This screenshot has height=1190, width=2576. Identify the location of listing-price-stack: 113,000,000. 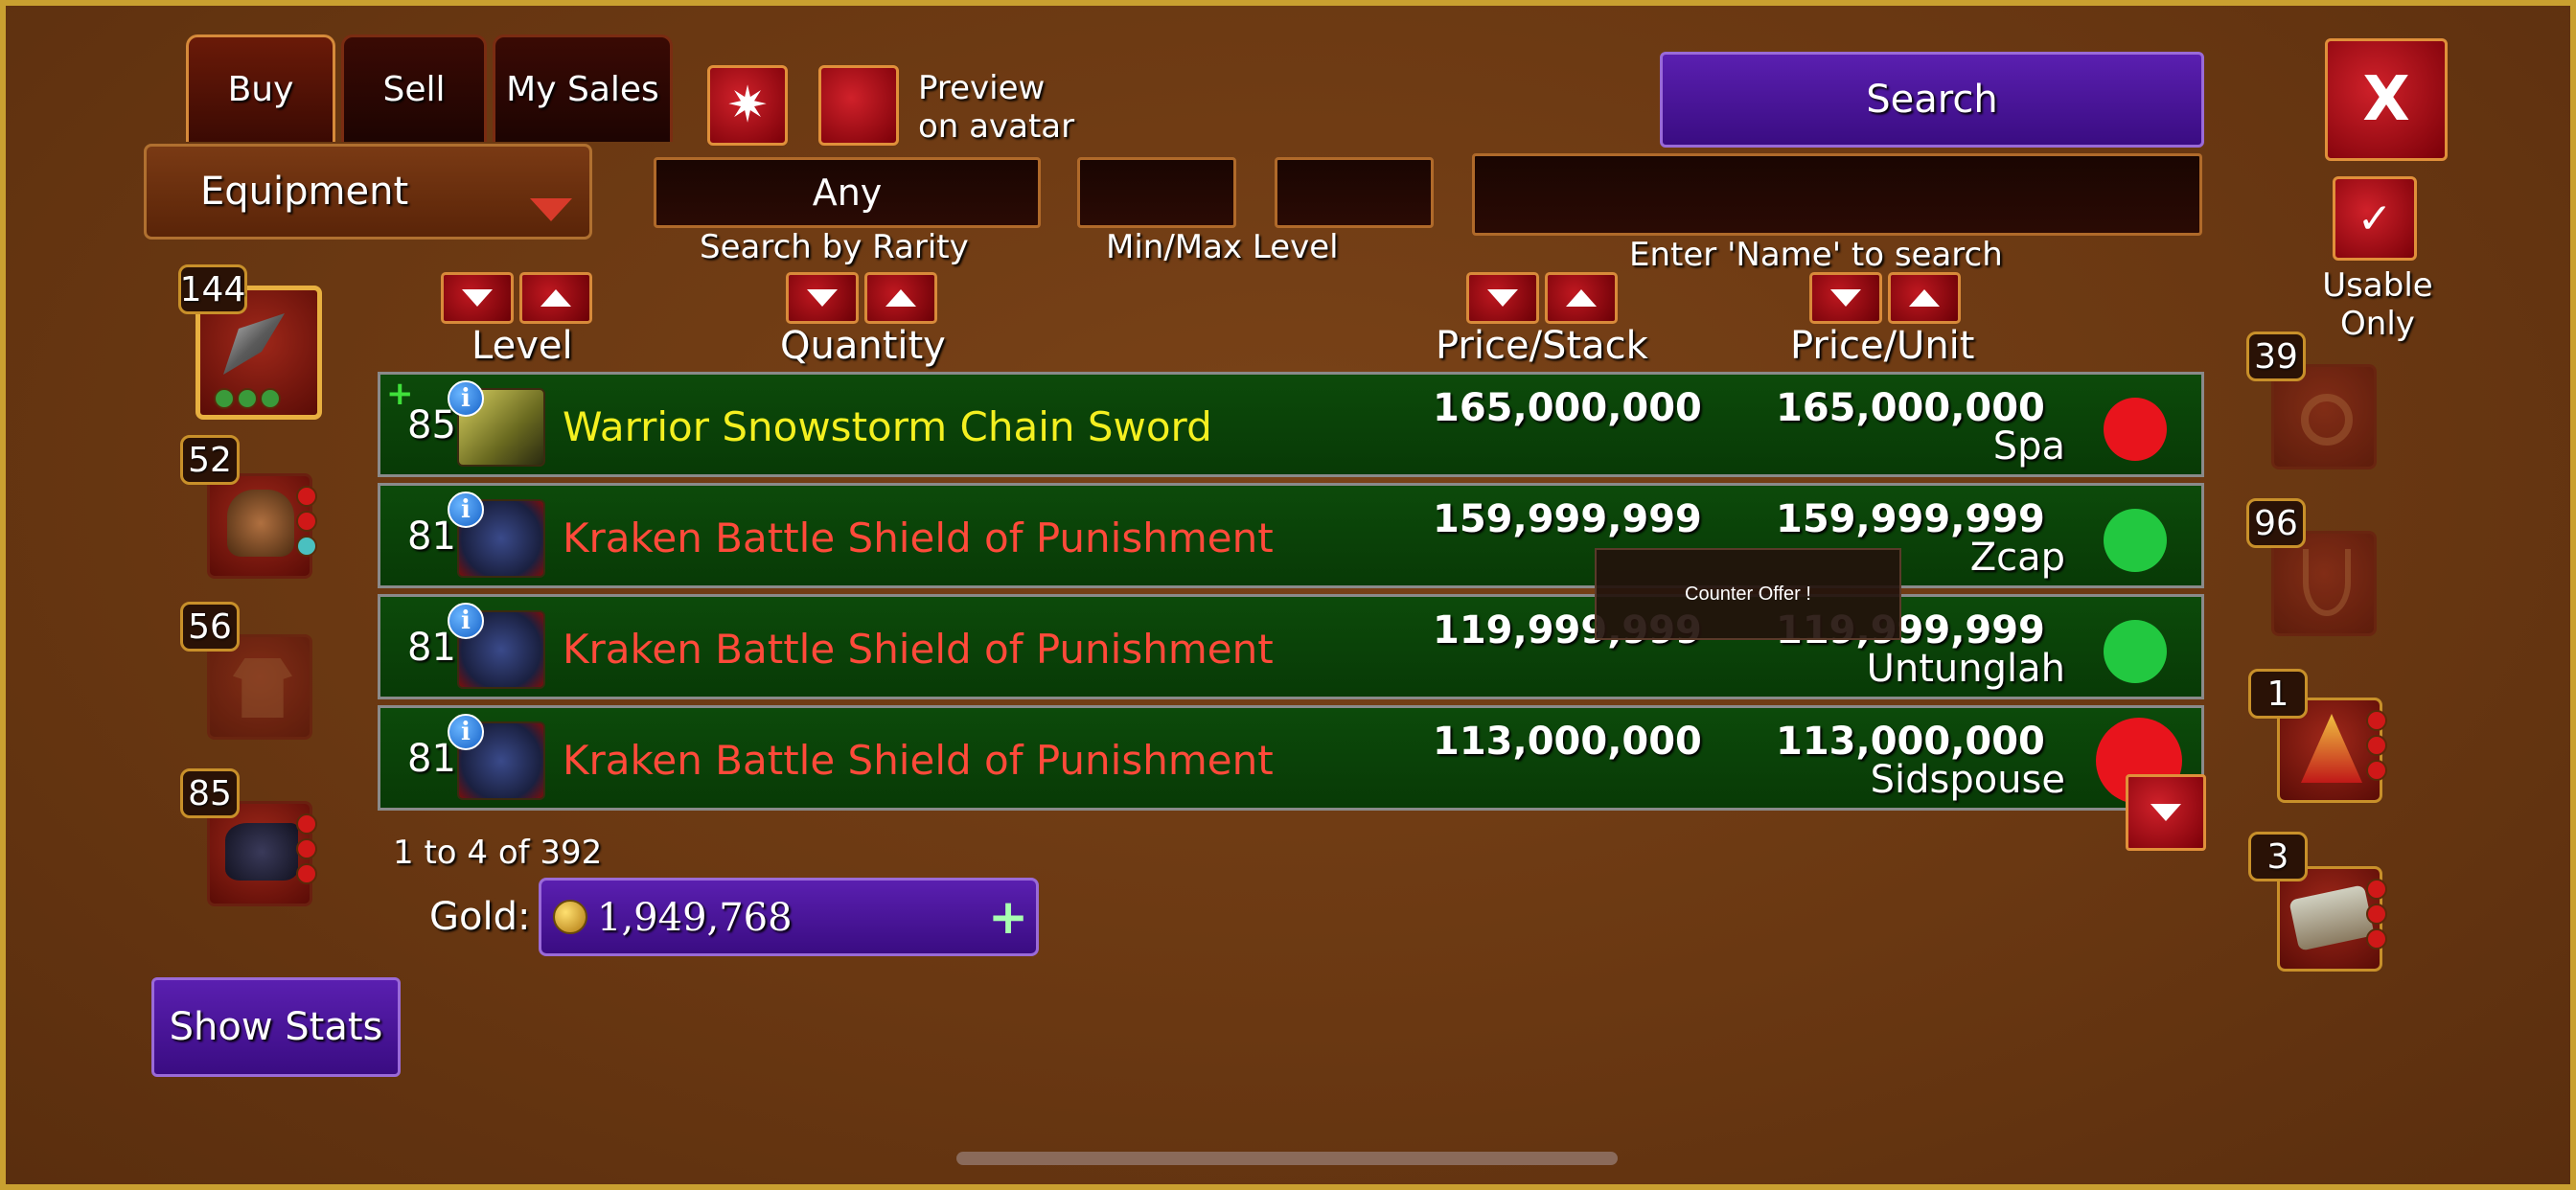
(1567, 742).